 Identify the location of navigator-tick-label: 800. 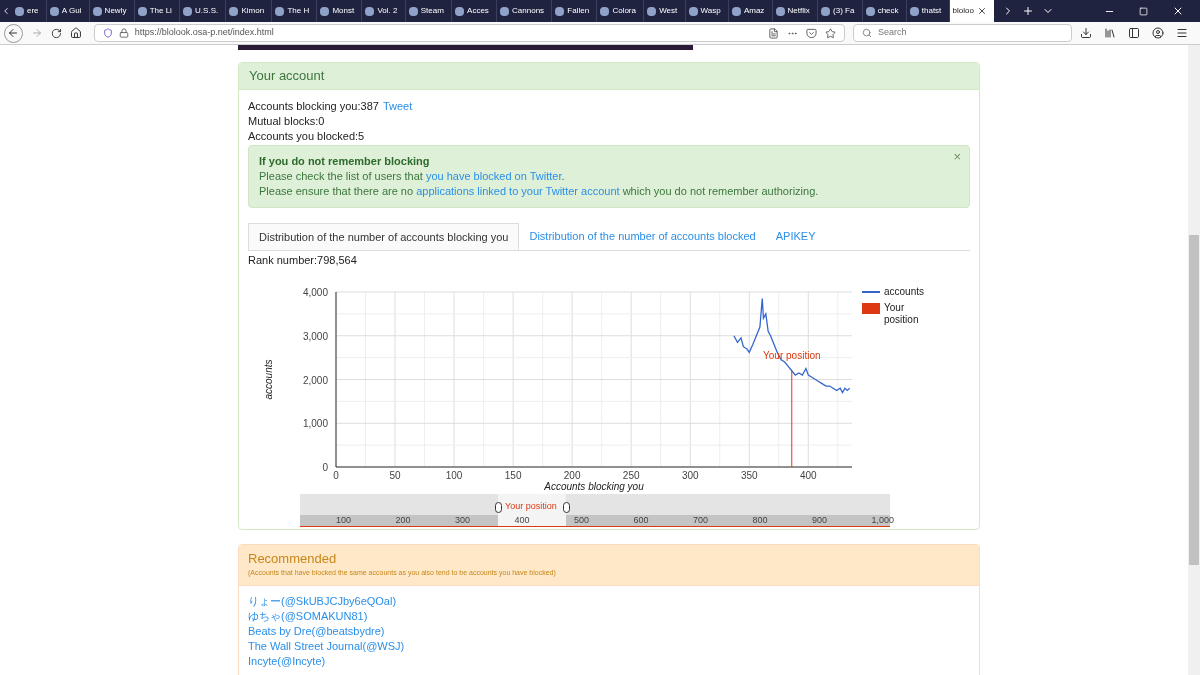
(760, 520).